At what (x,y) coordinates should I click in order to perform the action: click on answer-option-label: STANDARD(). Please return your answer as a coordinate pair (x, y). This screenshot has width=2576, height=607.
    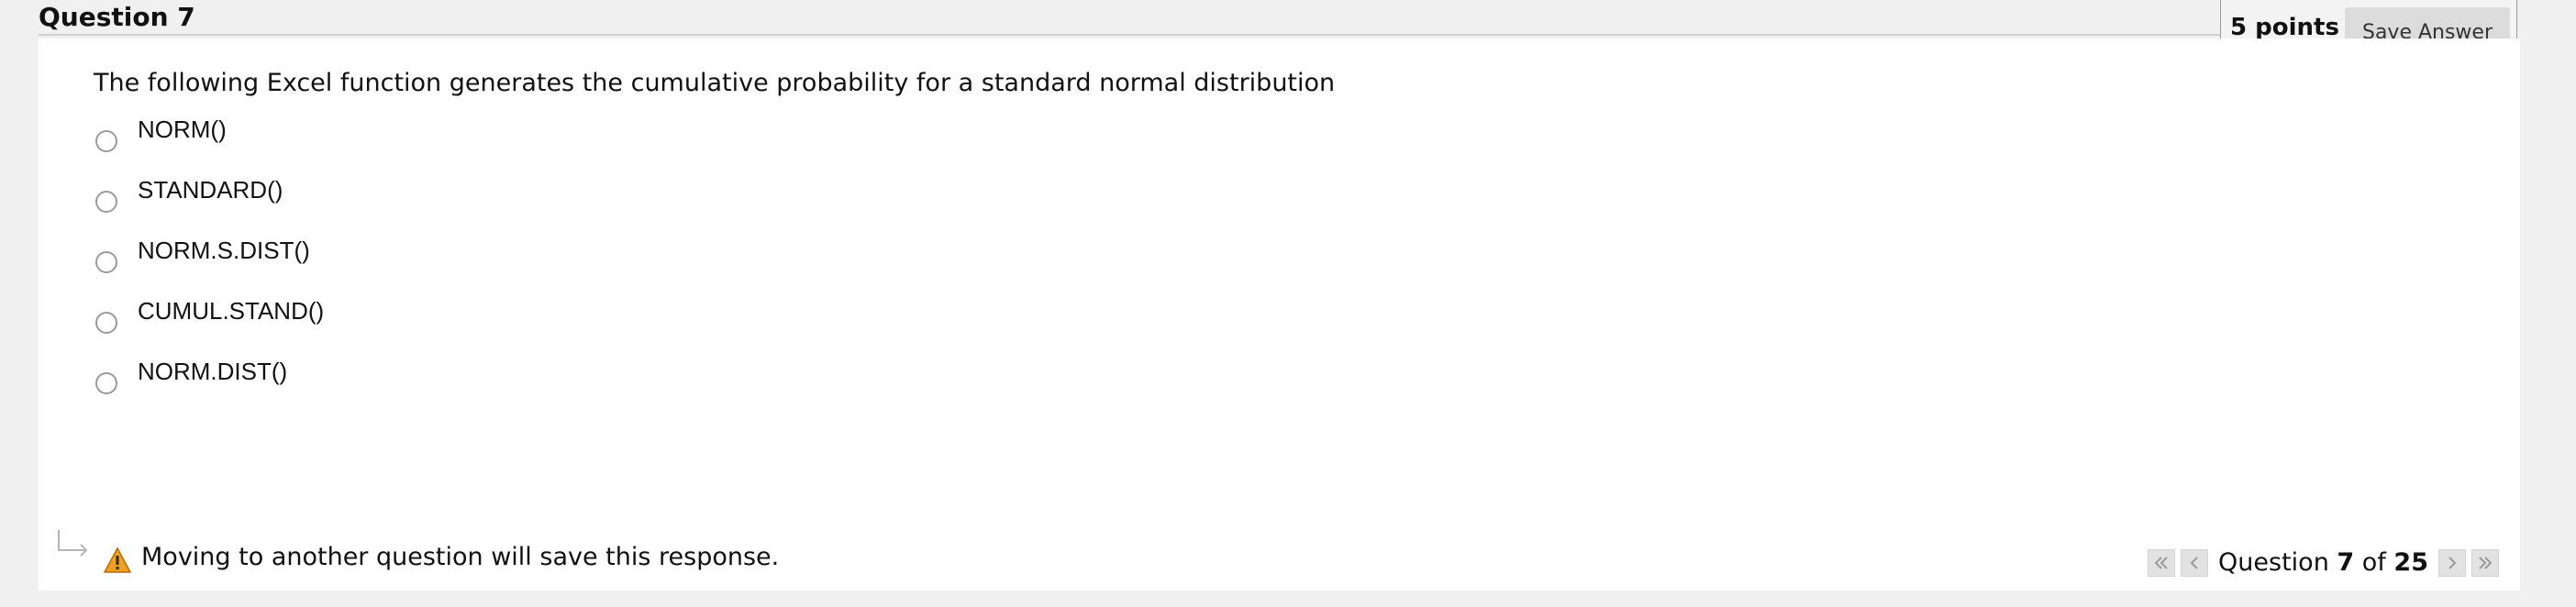
    Looking at the image, I should click on (210, 190).